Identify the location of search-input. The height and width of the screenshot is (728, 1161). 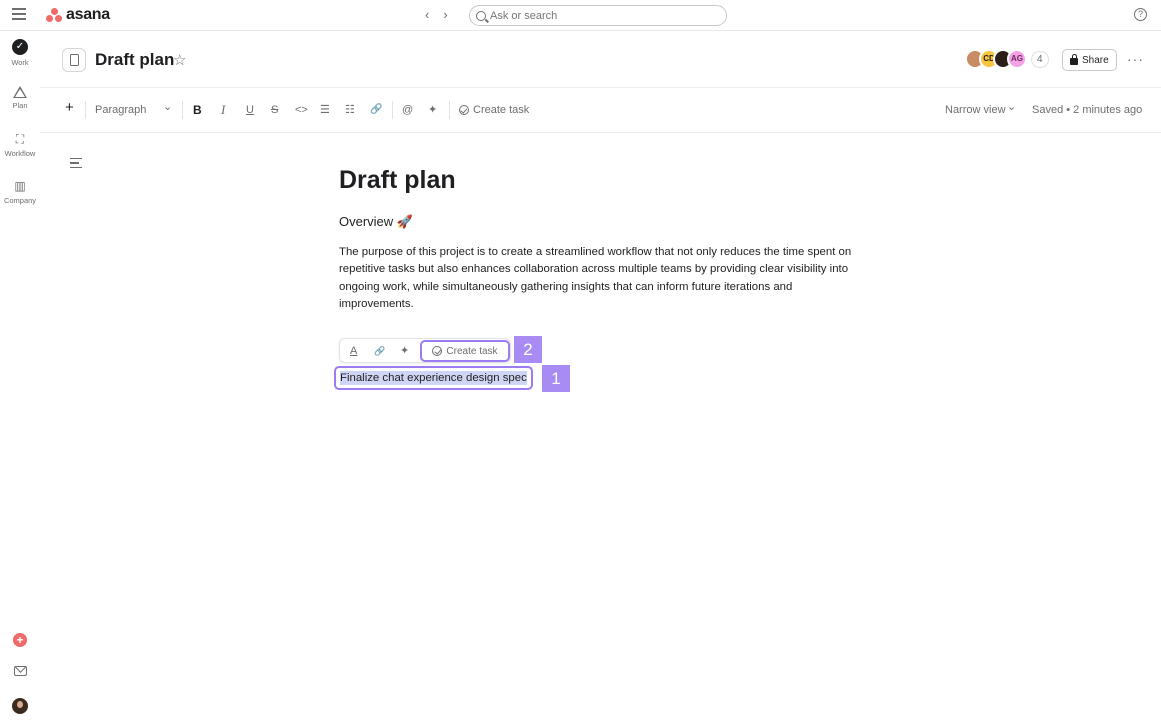
(605, 15).